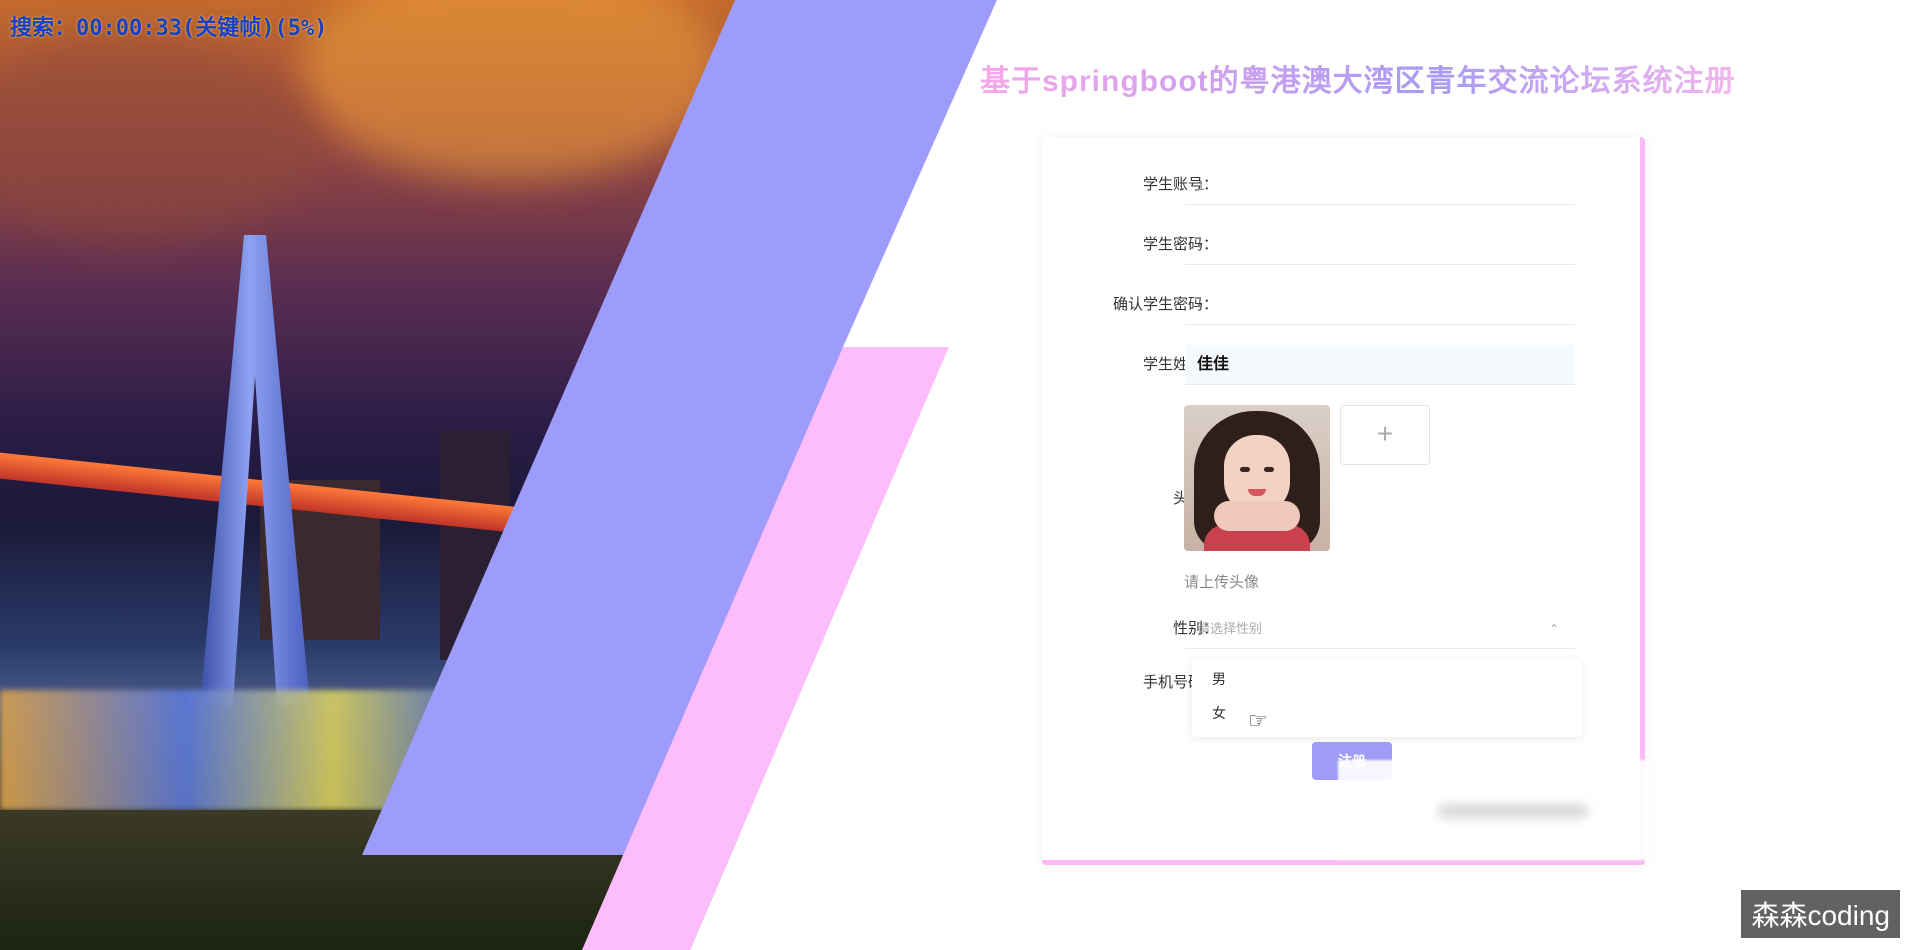 The width and height of the screenshot is (1912, 950). Describe the element at coordinates (1222, 582) in the screenshot. I see `avatar-hint: 请上传头像` at that location.